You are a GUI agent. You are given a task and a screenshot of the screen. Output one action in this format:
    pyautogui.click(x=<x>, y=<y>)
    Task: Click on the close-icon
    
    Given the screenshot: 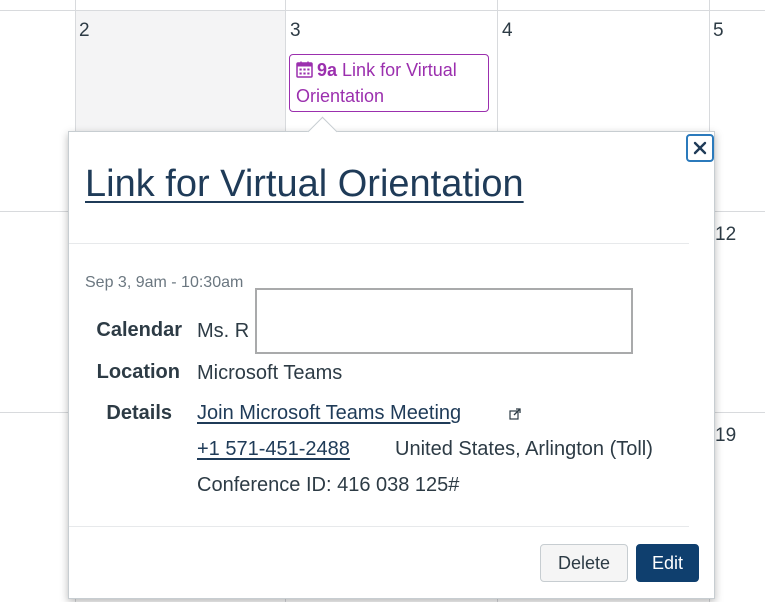 What is the action you would take?
    pyautogui.click(x=700, y=148)
    